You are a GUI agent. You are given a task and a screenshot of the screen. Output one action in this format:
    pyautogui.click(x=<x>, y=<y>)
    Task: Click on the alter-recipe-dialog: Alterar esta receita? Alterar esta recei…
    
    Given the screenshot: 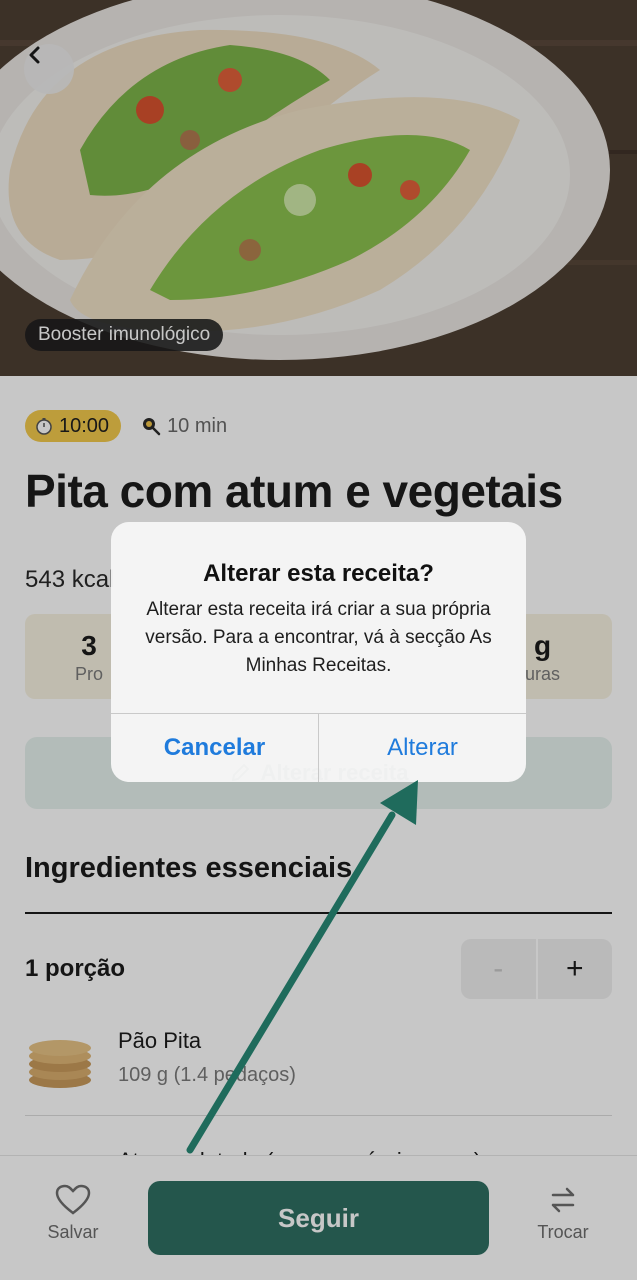 What is the action you would take?
    pyautogui.click(x=318, y=652)
    